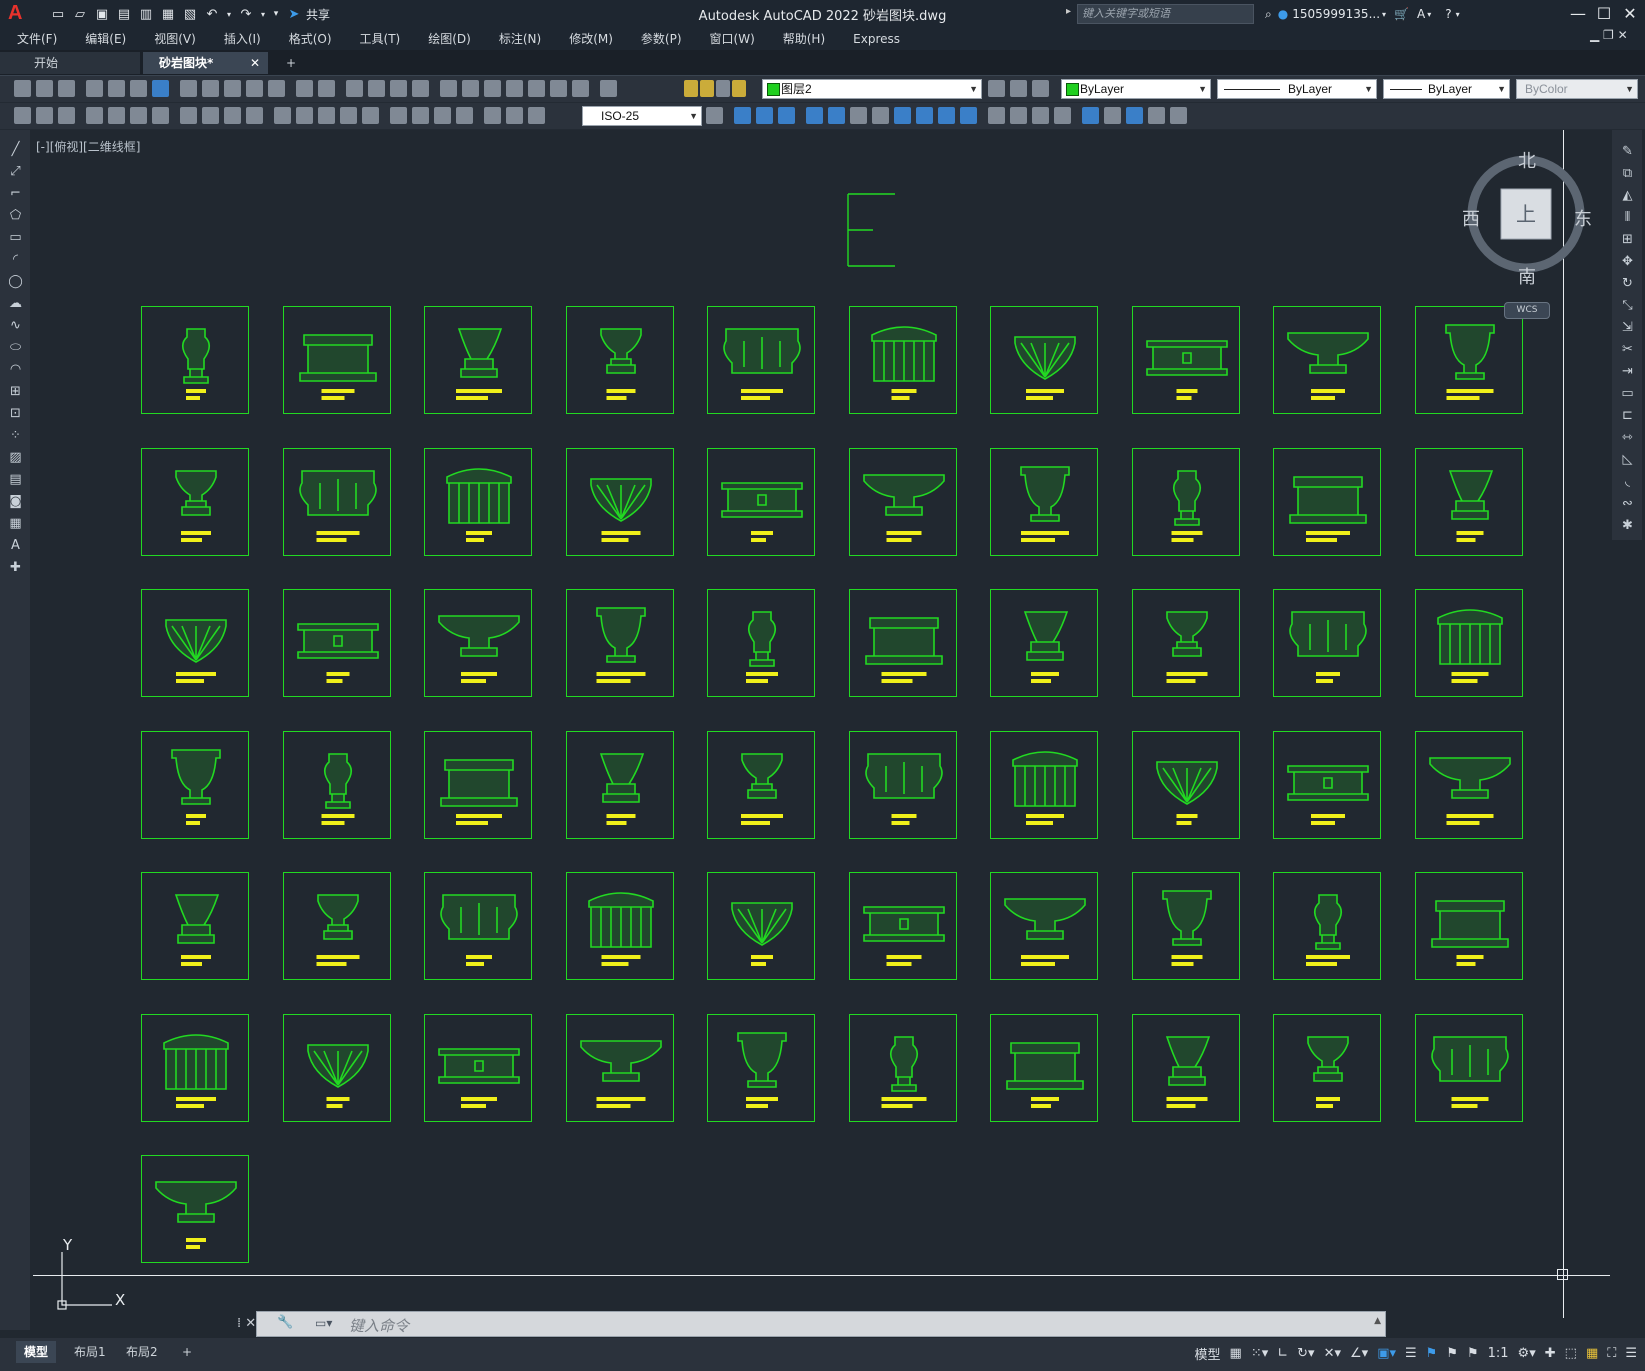 The height and width of the screenshot is (1371, 1645). What do you see at coordinates (15, 325) in the screenshot?
I see `spline-icon: ∿` at bounding box center [15, 325].